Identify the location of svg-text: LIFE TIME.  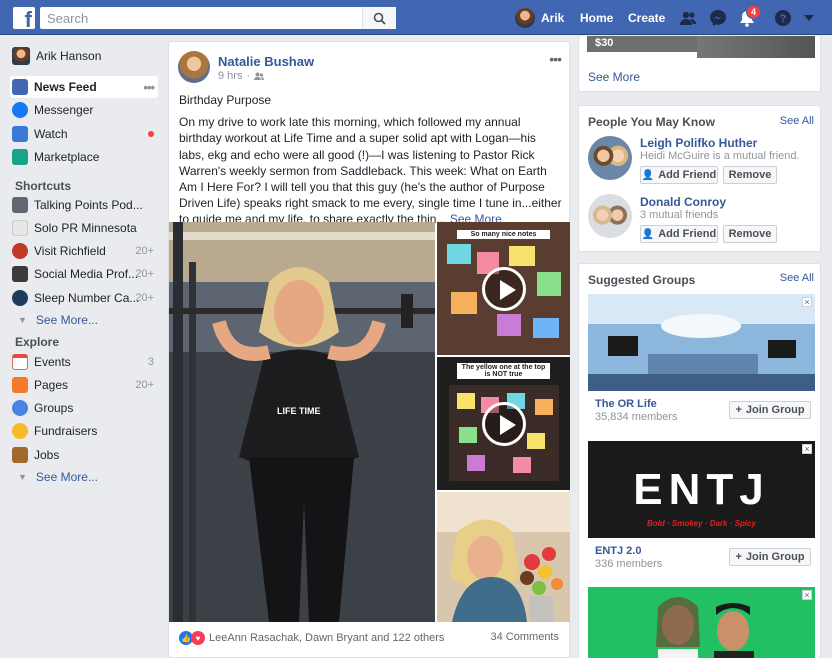
(299, 411).